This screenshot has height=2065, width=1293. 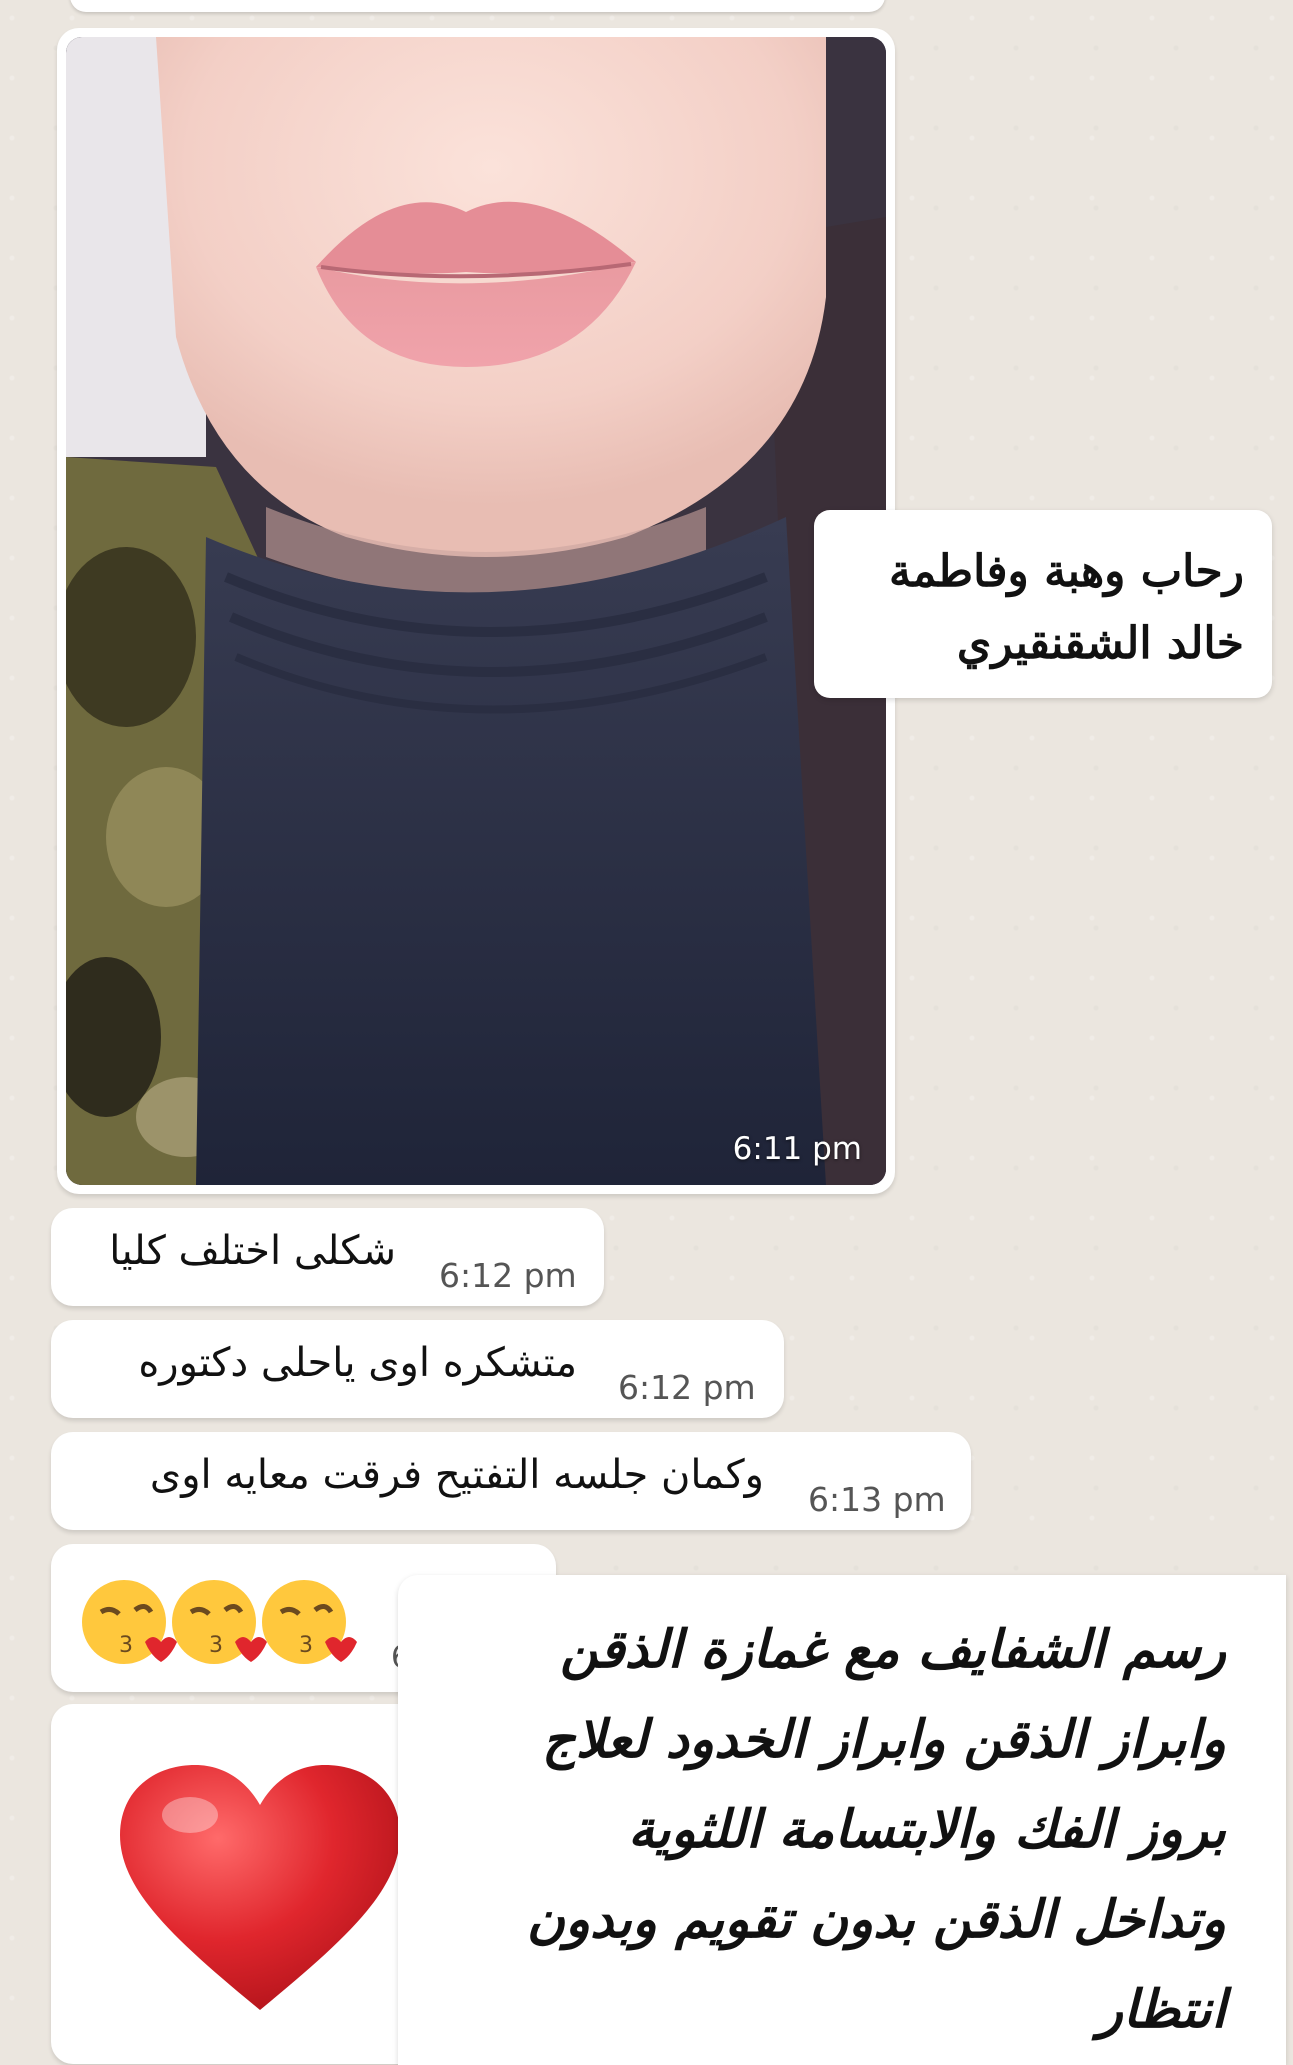 I want to click on promo-line: وابراز الذقن وابراز الخدود لعلاج, so click(x=884, y=1739).